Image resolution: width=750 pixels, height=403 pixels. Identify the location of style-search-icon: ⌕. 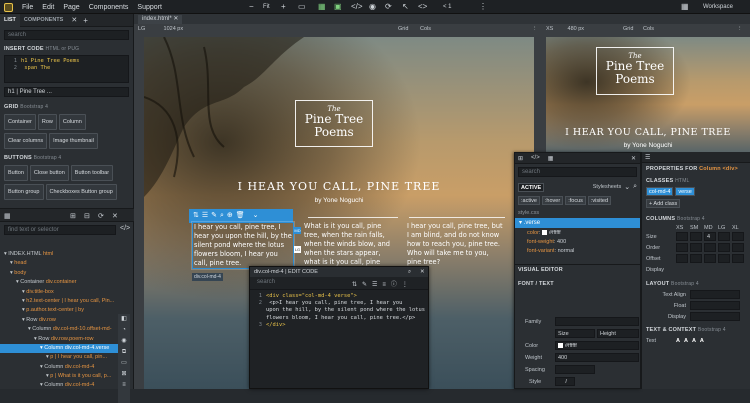
(635, 187).